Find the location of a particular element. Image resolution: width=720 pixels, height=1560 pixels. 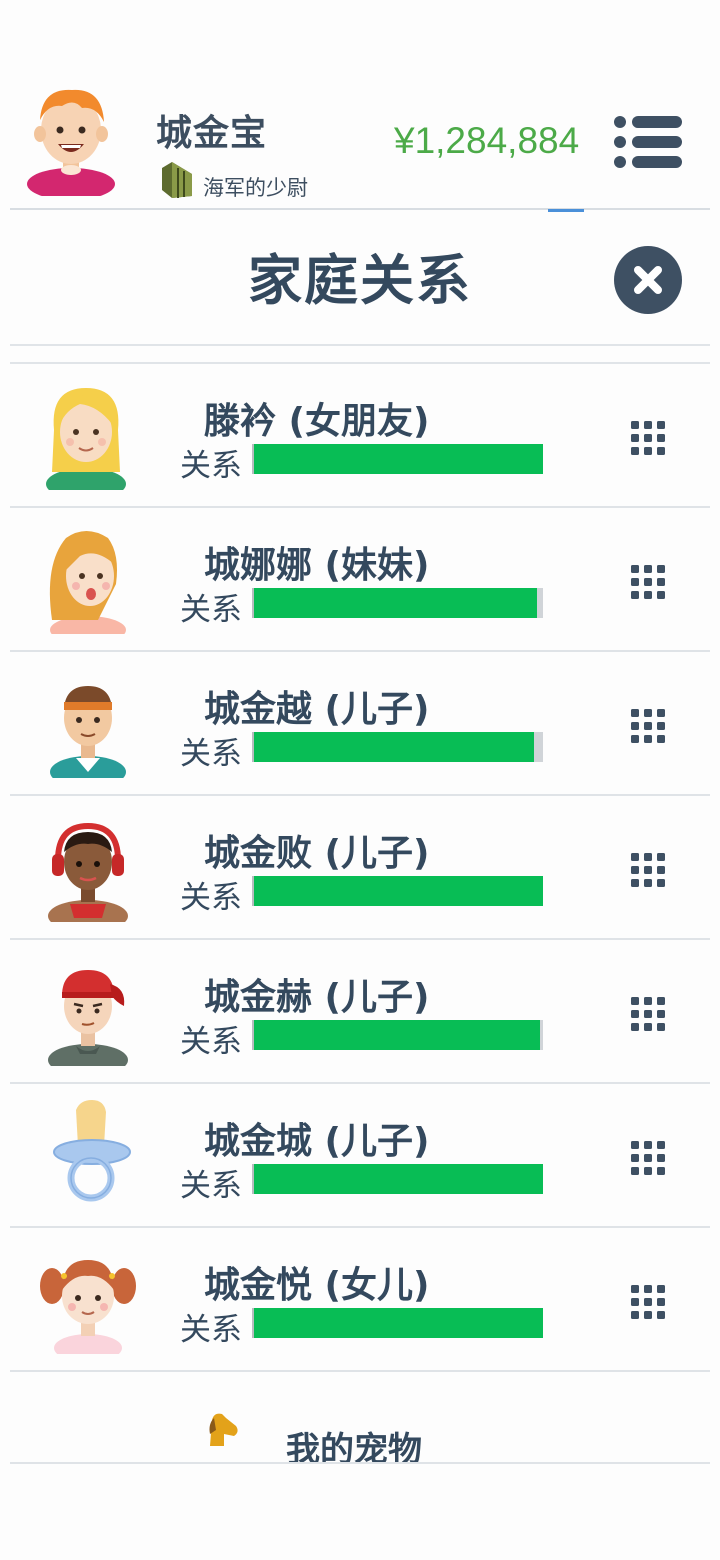

headphones-boy-avatar is located at coordinates (88, 872).